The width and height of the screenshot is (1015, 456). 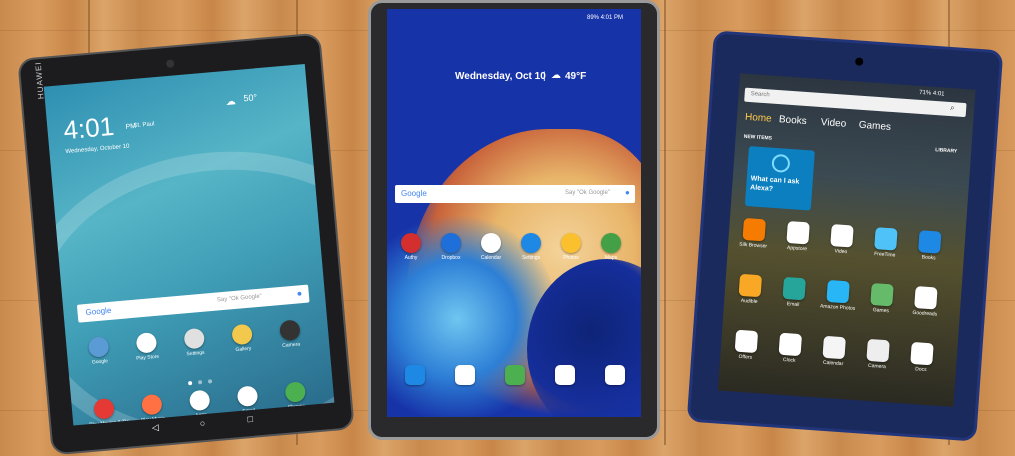 I want to click on back-nav-icon: ◁, so click(x=155, y=428).